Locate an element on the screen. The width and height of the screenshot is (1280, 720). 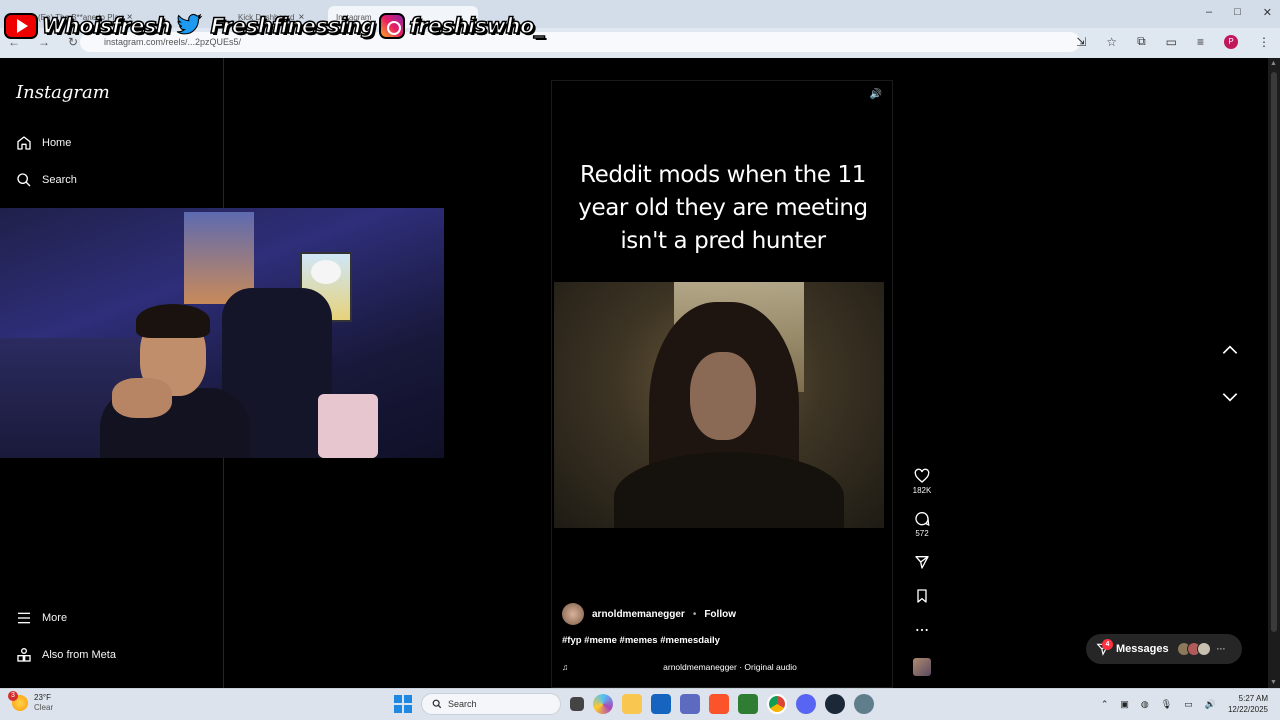
app-icon is located at coordinates (748, 704).